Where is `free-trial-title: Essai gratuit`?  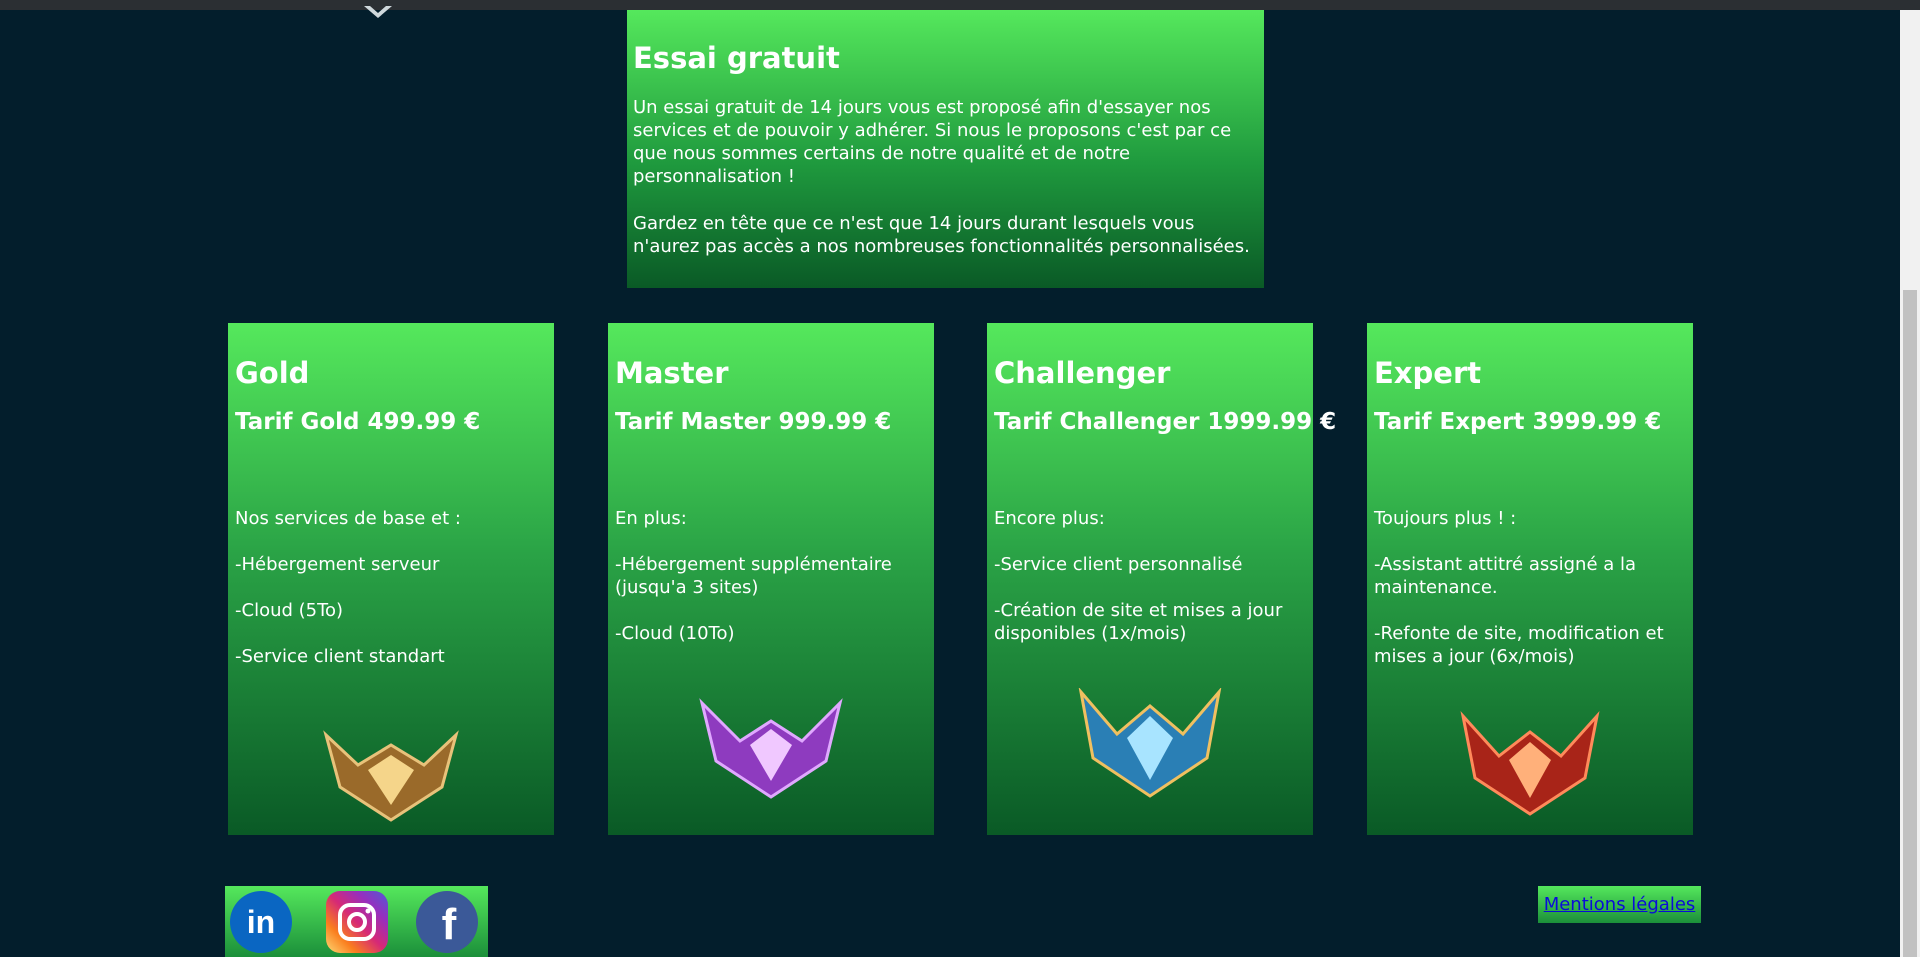 free-trial-title: Essai gratuit is located at coordinates (736, 58).